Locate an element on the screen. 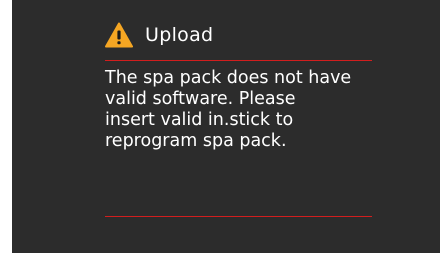 This screenshot has height=253, width=440. warning-icon is located at coordinates (119, 35).